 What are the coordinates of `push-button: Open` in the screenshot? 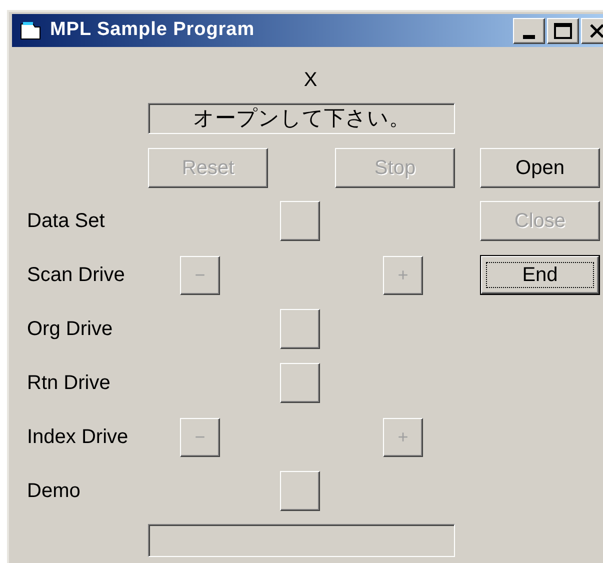 It's located at (540, 168).